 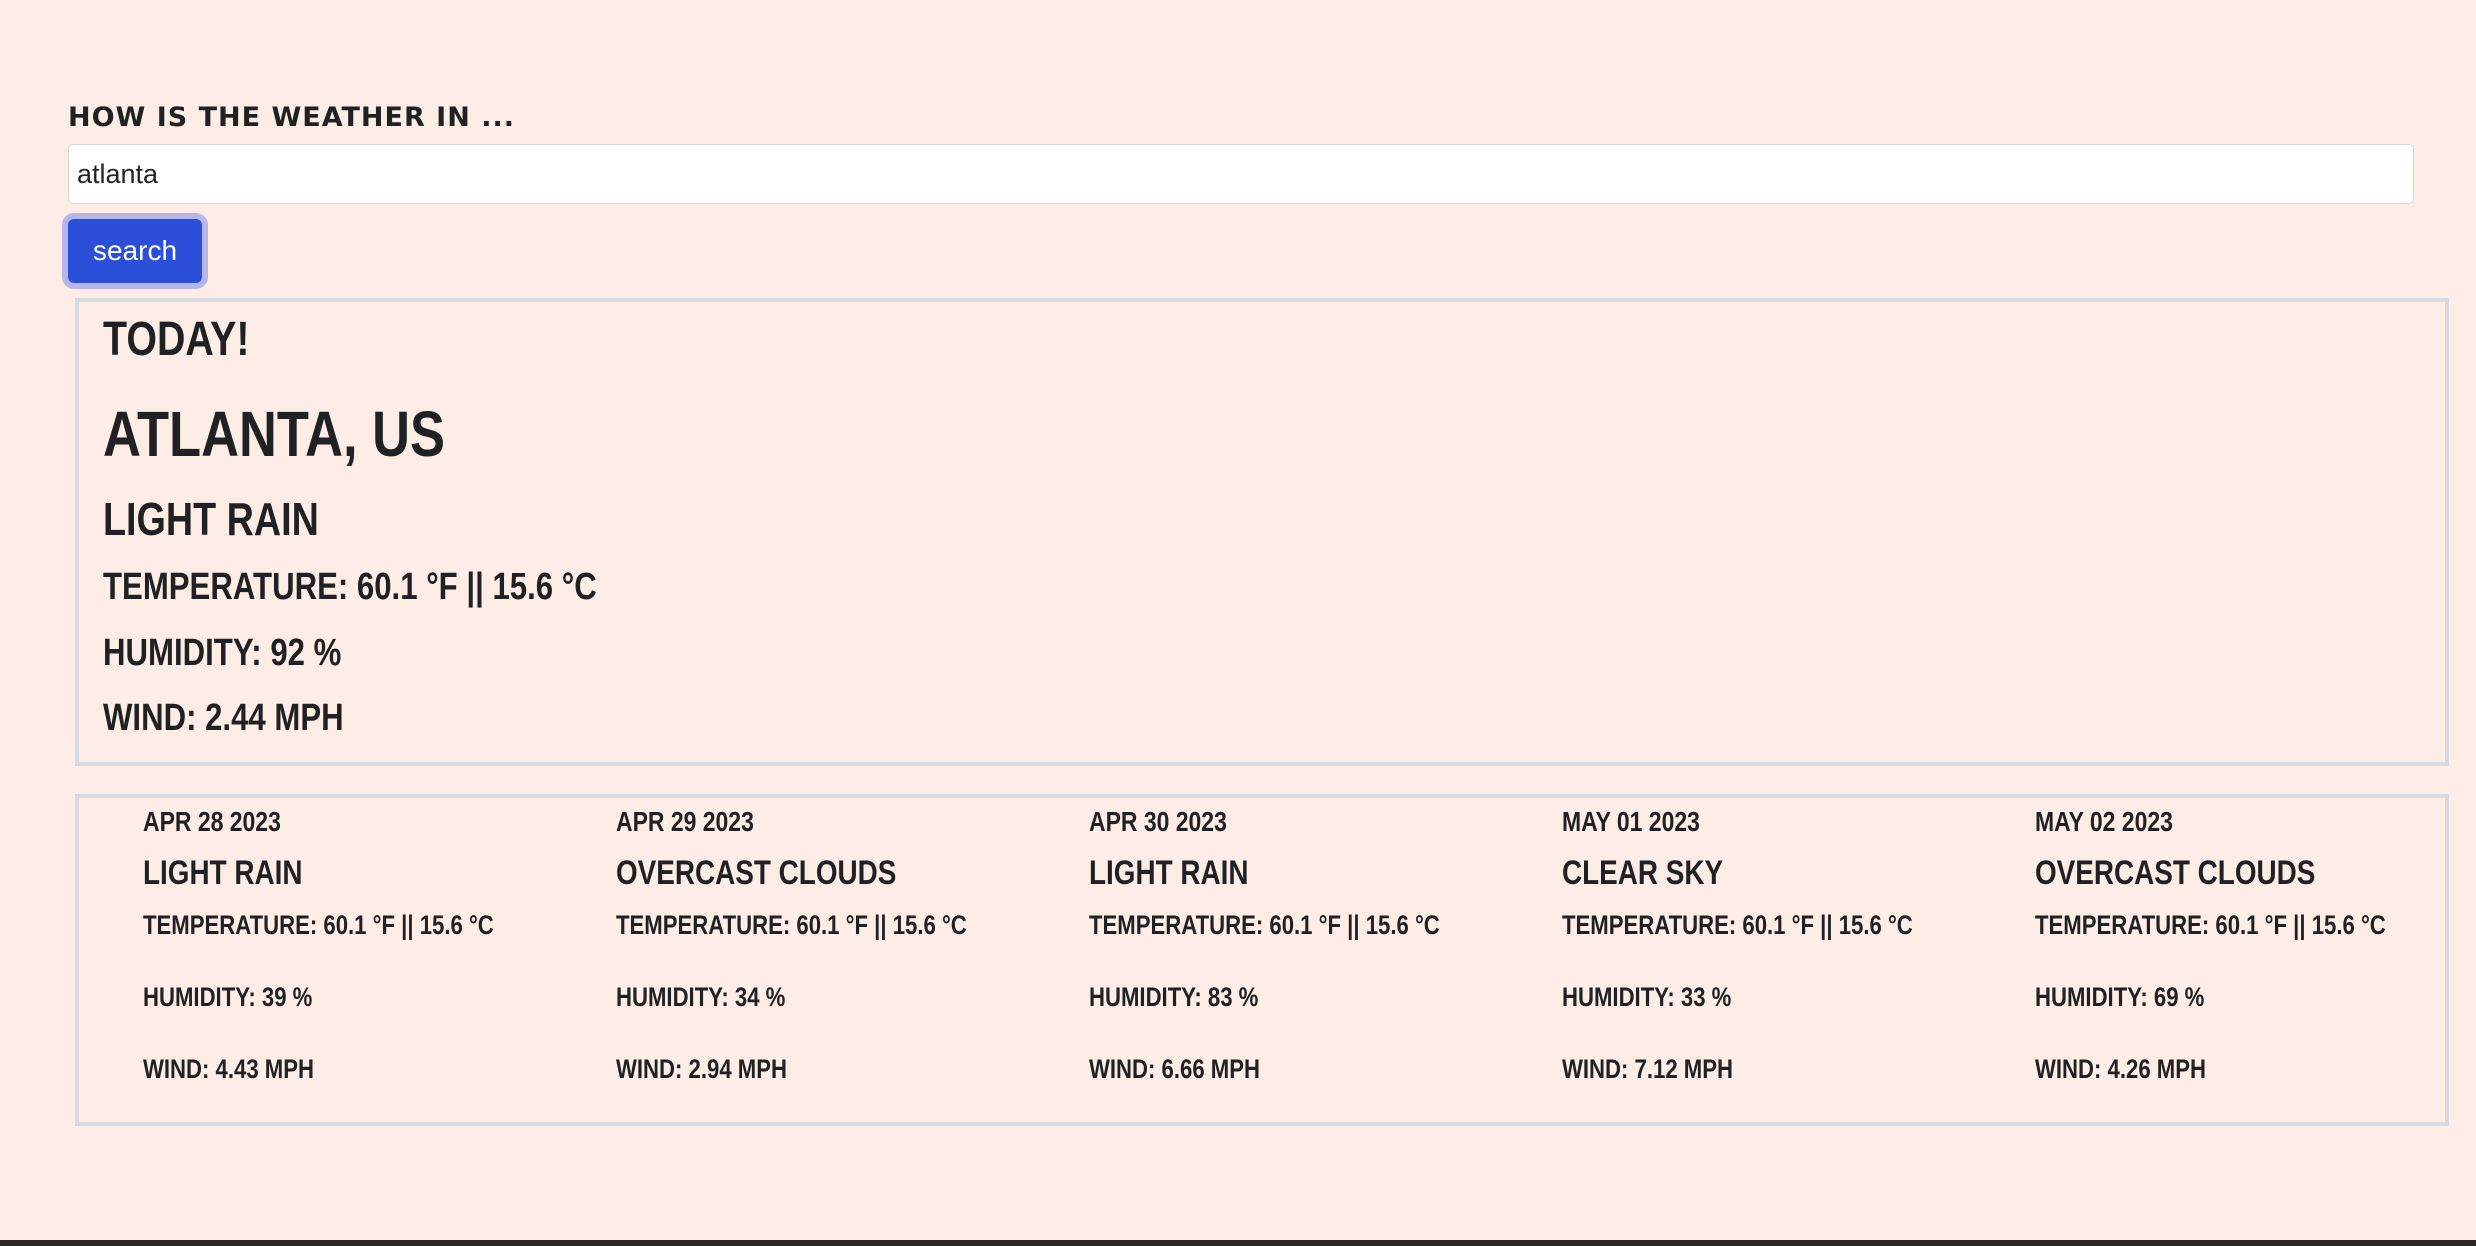 What do you see at coordinates (274, 434) in the screenshot?
I see `city-name: Atlanta, US` at bounding box center [274, 434].